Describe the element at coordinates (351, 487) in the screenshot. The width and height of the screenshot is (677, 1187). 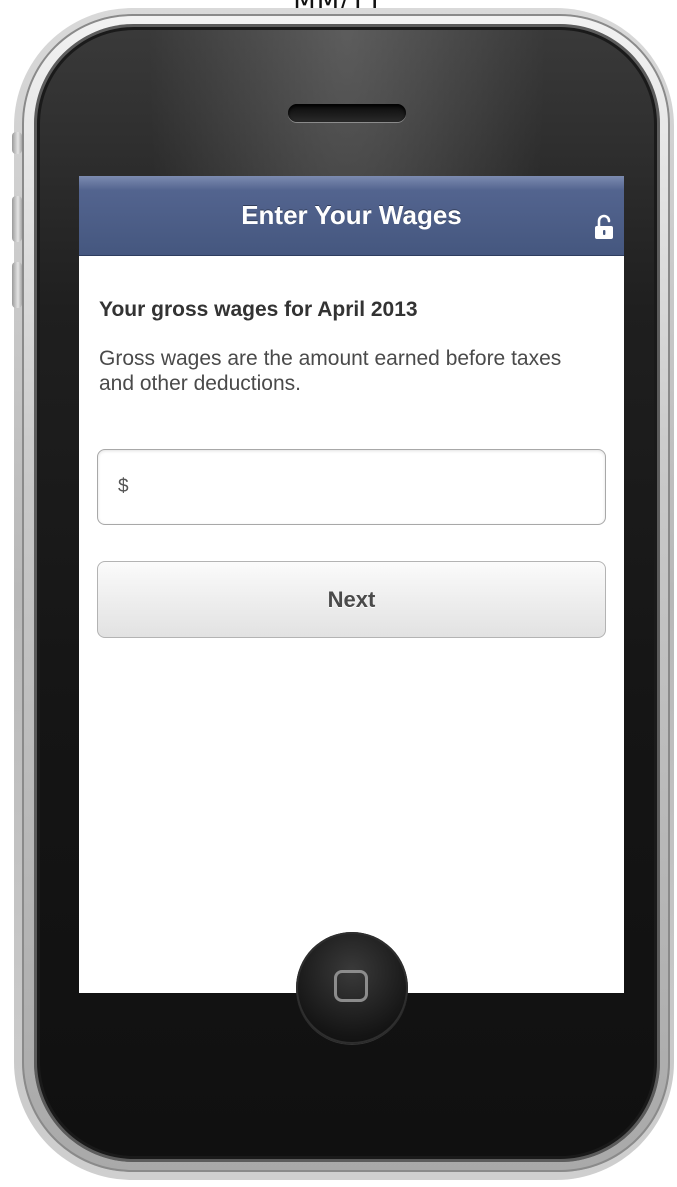
I see `gross-wages-input` at that location.